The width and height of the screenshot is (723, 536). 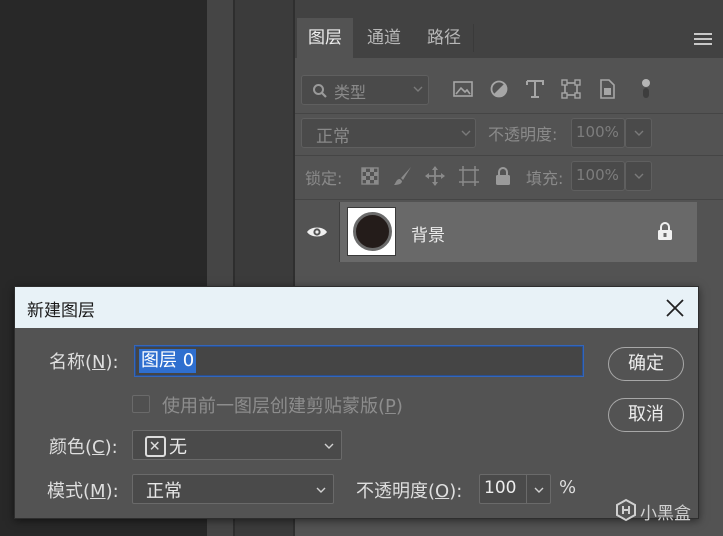 I want to click on mode-value: 正常, so click(x=164, y=491).